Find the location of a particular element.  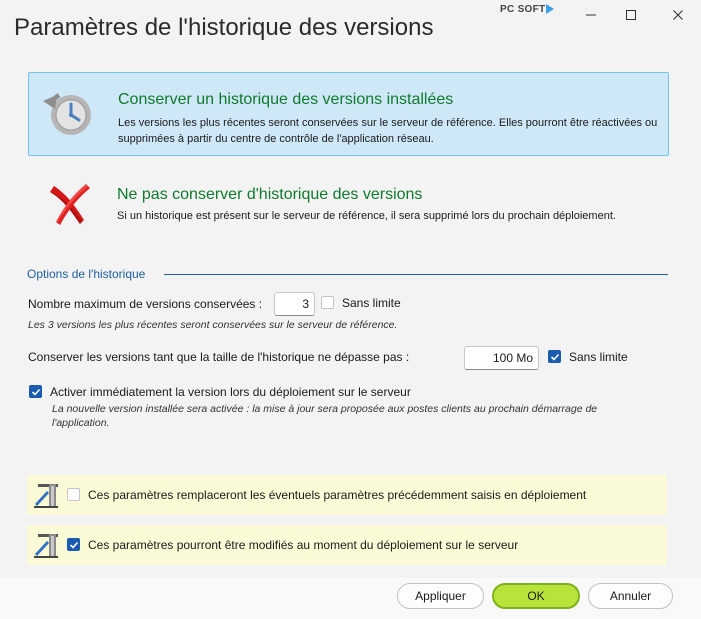

modifiable-params-checkbox is located at coordinates (73, 544).